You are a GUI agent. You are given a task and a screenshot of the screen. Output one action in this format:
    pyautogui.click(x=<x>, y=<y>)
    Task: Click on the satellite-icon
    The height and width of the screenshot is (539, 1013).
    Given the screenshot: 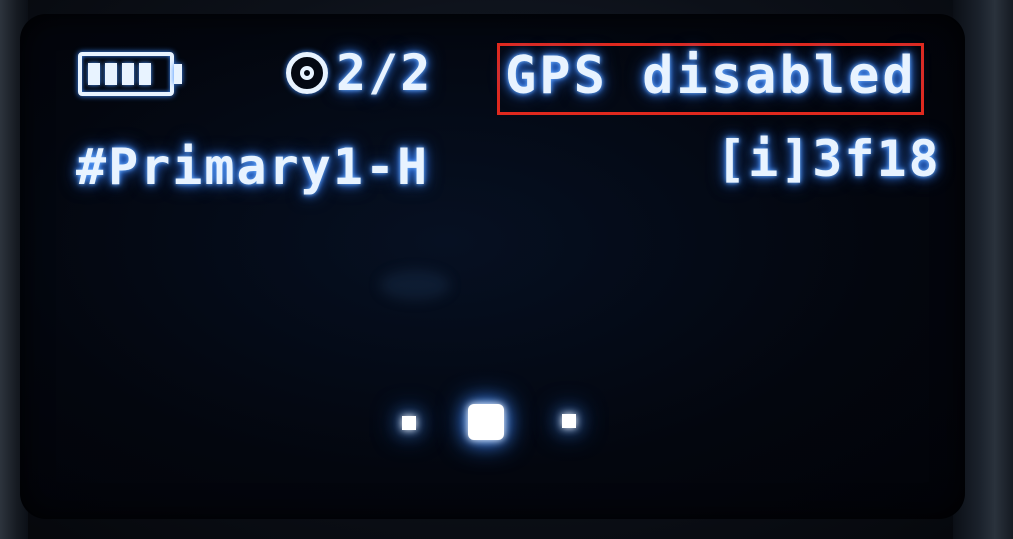 What is the action you would take?
    pyautogui.click(x=307, y=73)
    